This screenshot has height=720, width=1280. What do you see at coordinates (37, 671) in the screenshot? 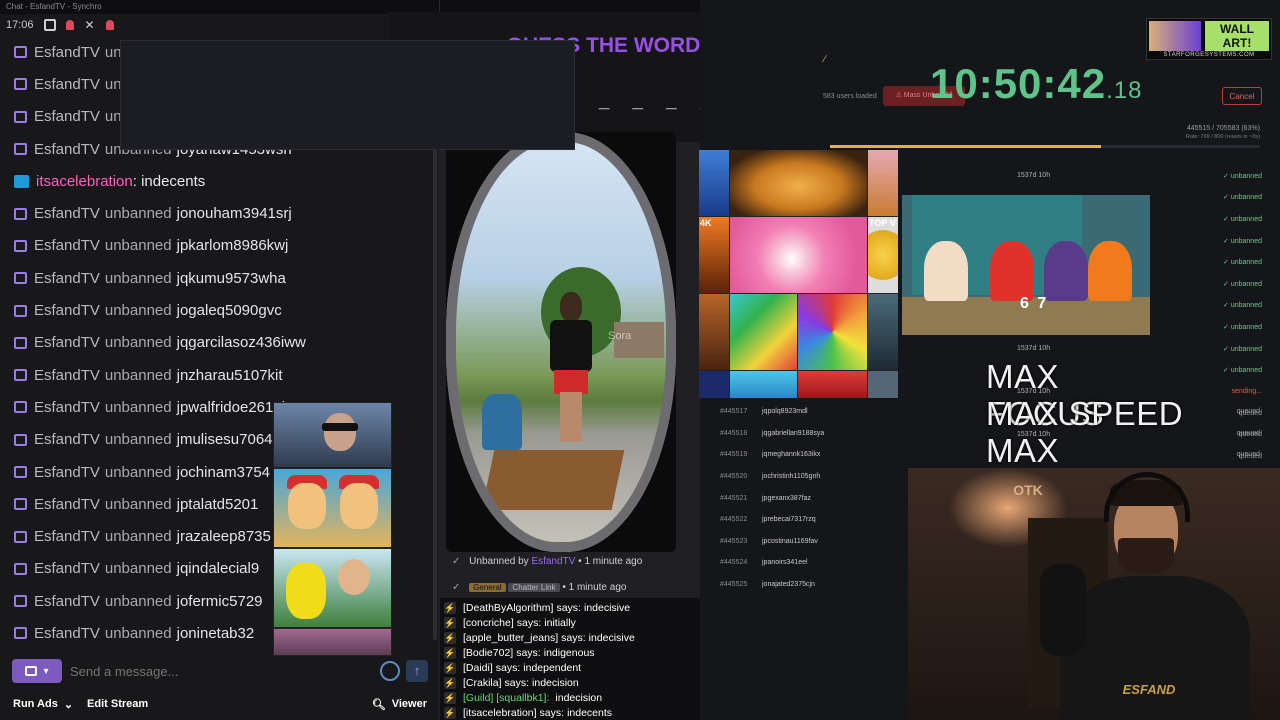
I see `chat-mode-button: ▾` at bounding box center [37, 671].